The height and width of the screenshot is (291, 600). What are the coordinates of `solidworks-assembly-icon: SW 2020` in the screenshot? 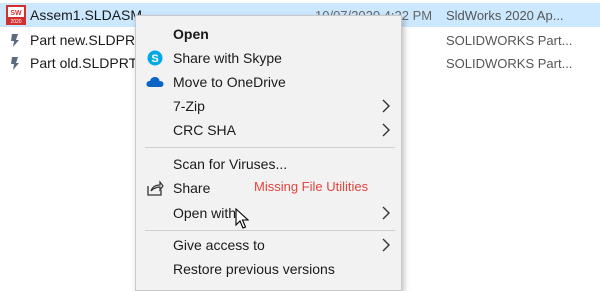 It's located at (16, 15).